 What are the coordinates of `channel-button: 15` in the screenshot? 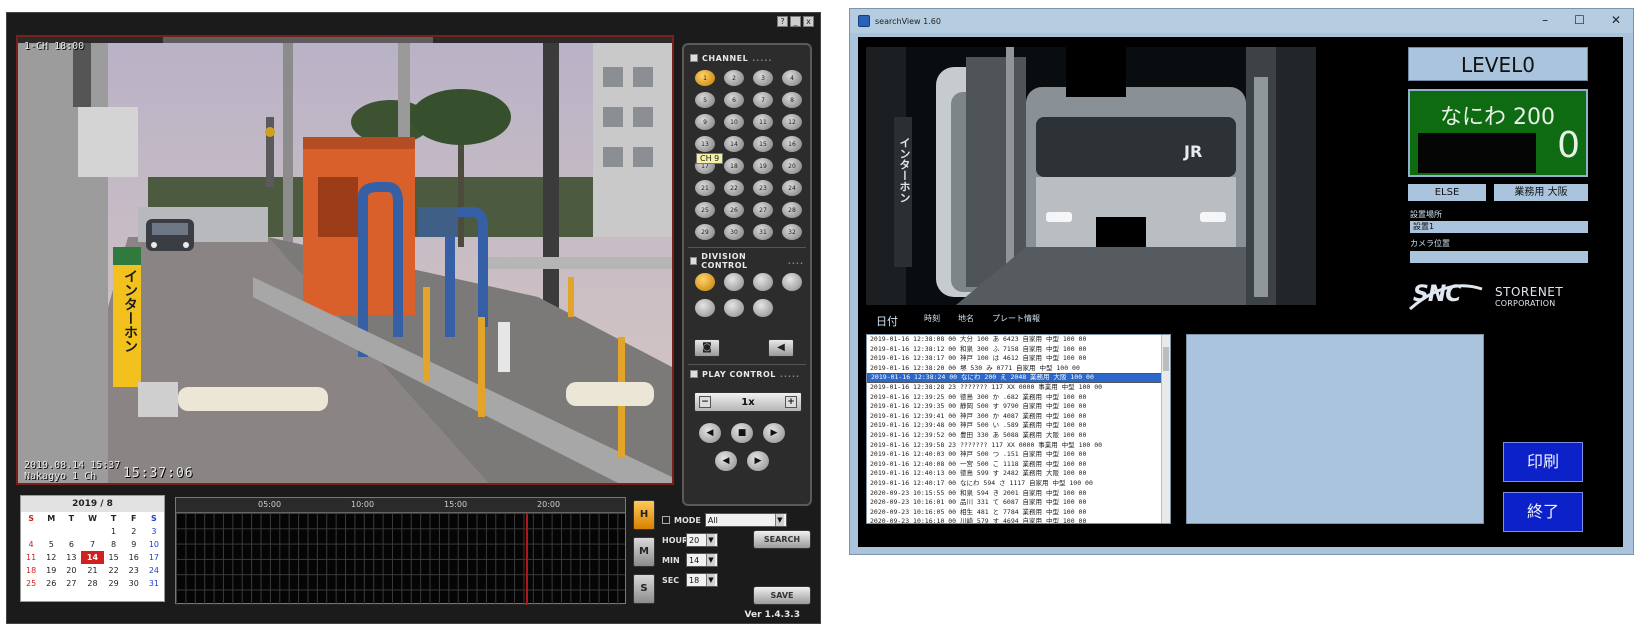 It's located at (763, 144).